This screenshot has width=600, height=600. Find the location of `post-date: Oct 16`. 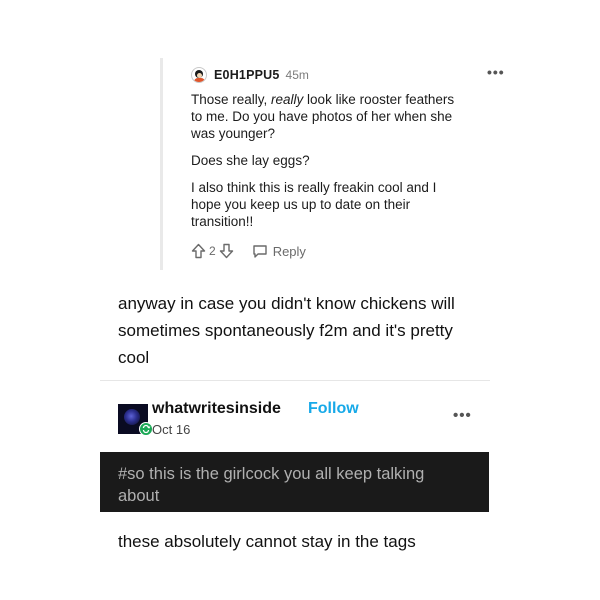

post-date: Oct 16 is located at coordinates (171, 429).